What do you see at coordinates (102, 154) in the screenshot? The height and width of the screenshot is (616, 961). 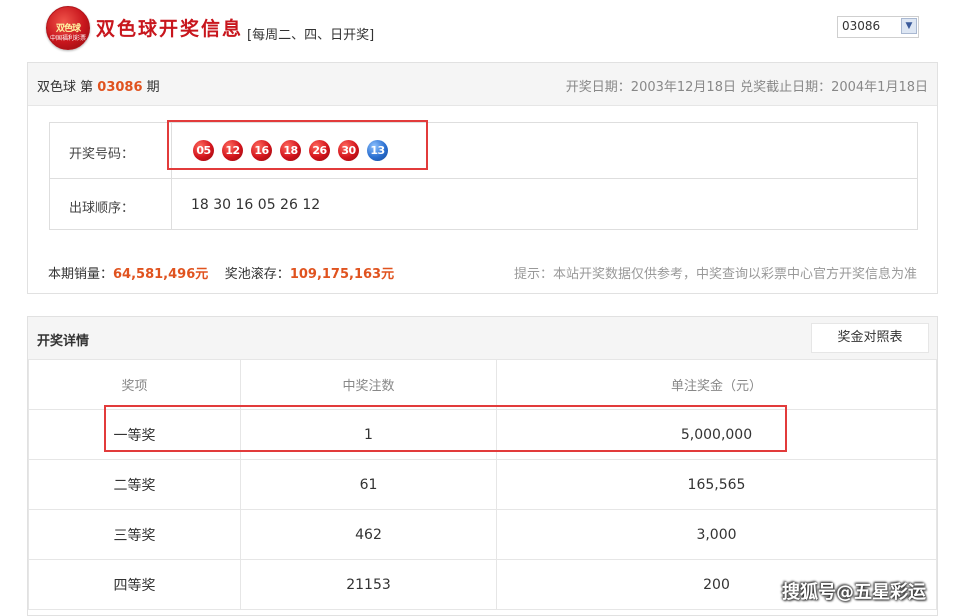 I see `winning-numbers-label: 开奖号码：` at bounding box center [102, 154].